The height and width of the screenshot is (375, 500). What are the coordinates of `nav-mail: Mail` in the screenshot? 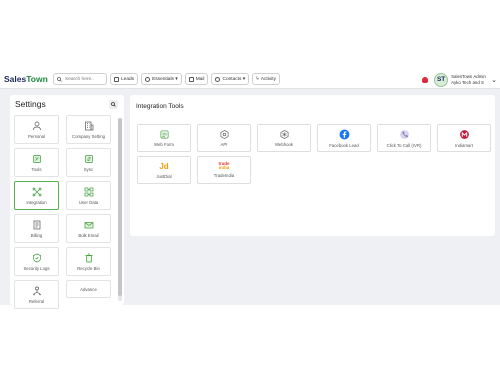 It's located at (196, 79).